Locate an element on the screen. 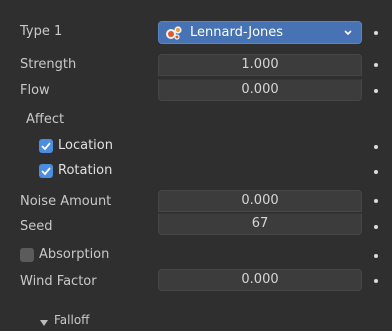  type1-dropdown: Lennard-Jones is located at coordinates (260, 32).